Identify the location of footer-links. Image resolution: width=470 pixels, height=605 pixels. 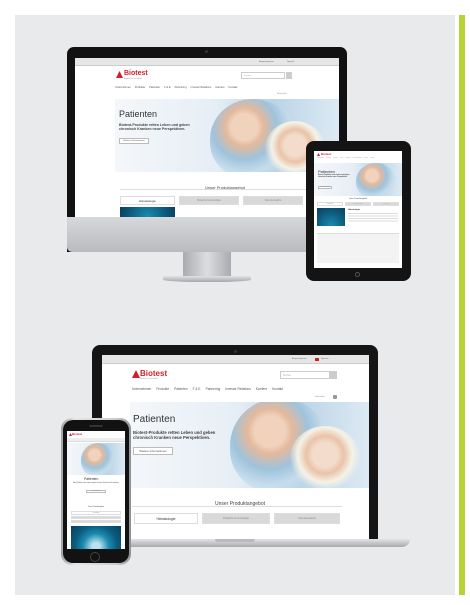
(358, 248).